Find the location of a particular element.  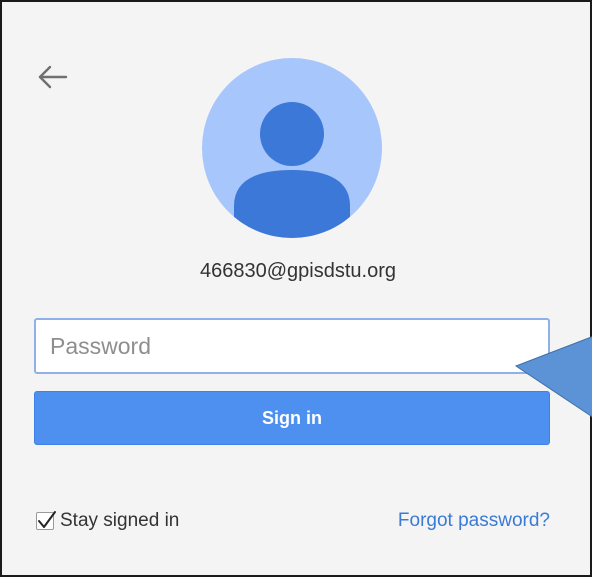

sign-in-button-label: Sign in is located at coordinates (292, 417).